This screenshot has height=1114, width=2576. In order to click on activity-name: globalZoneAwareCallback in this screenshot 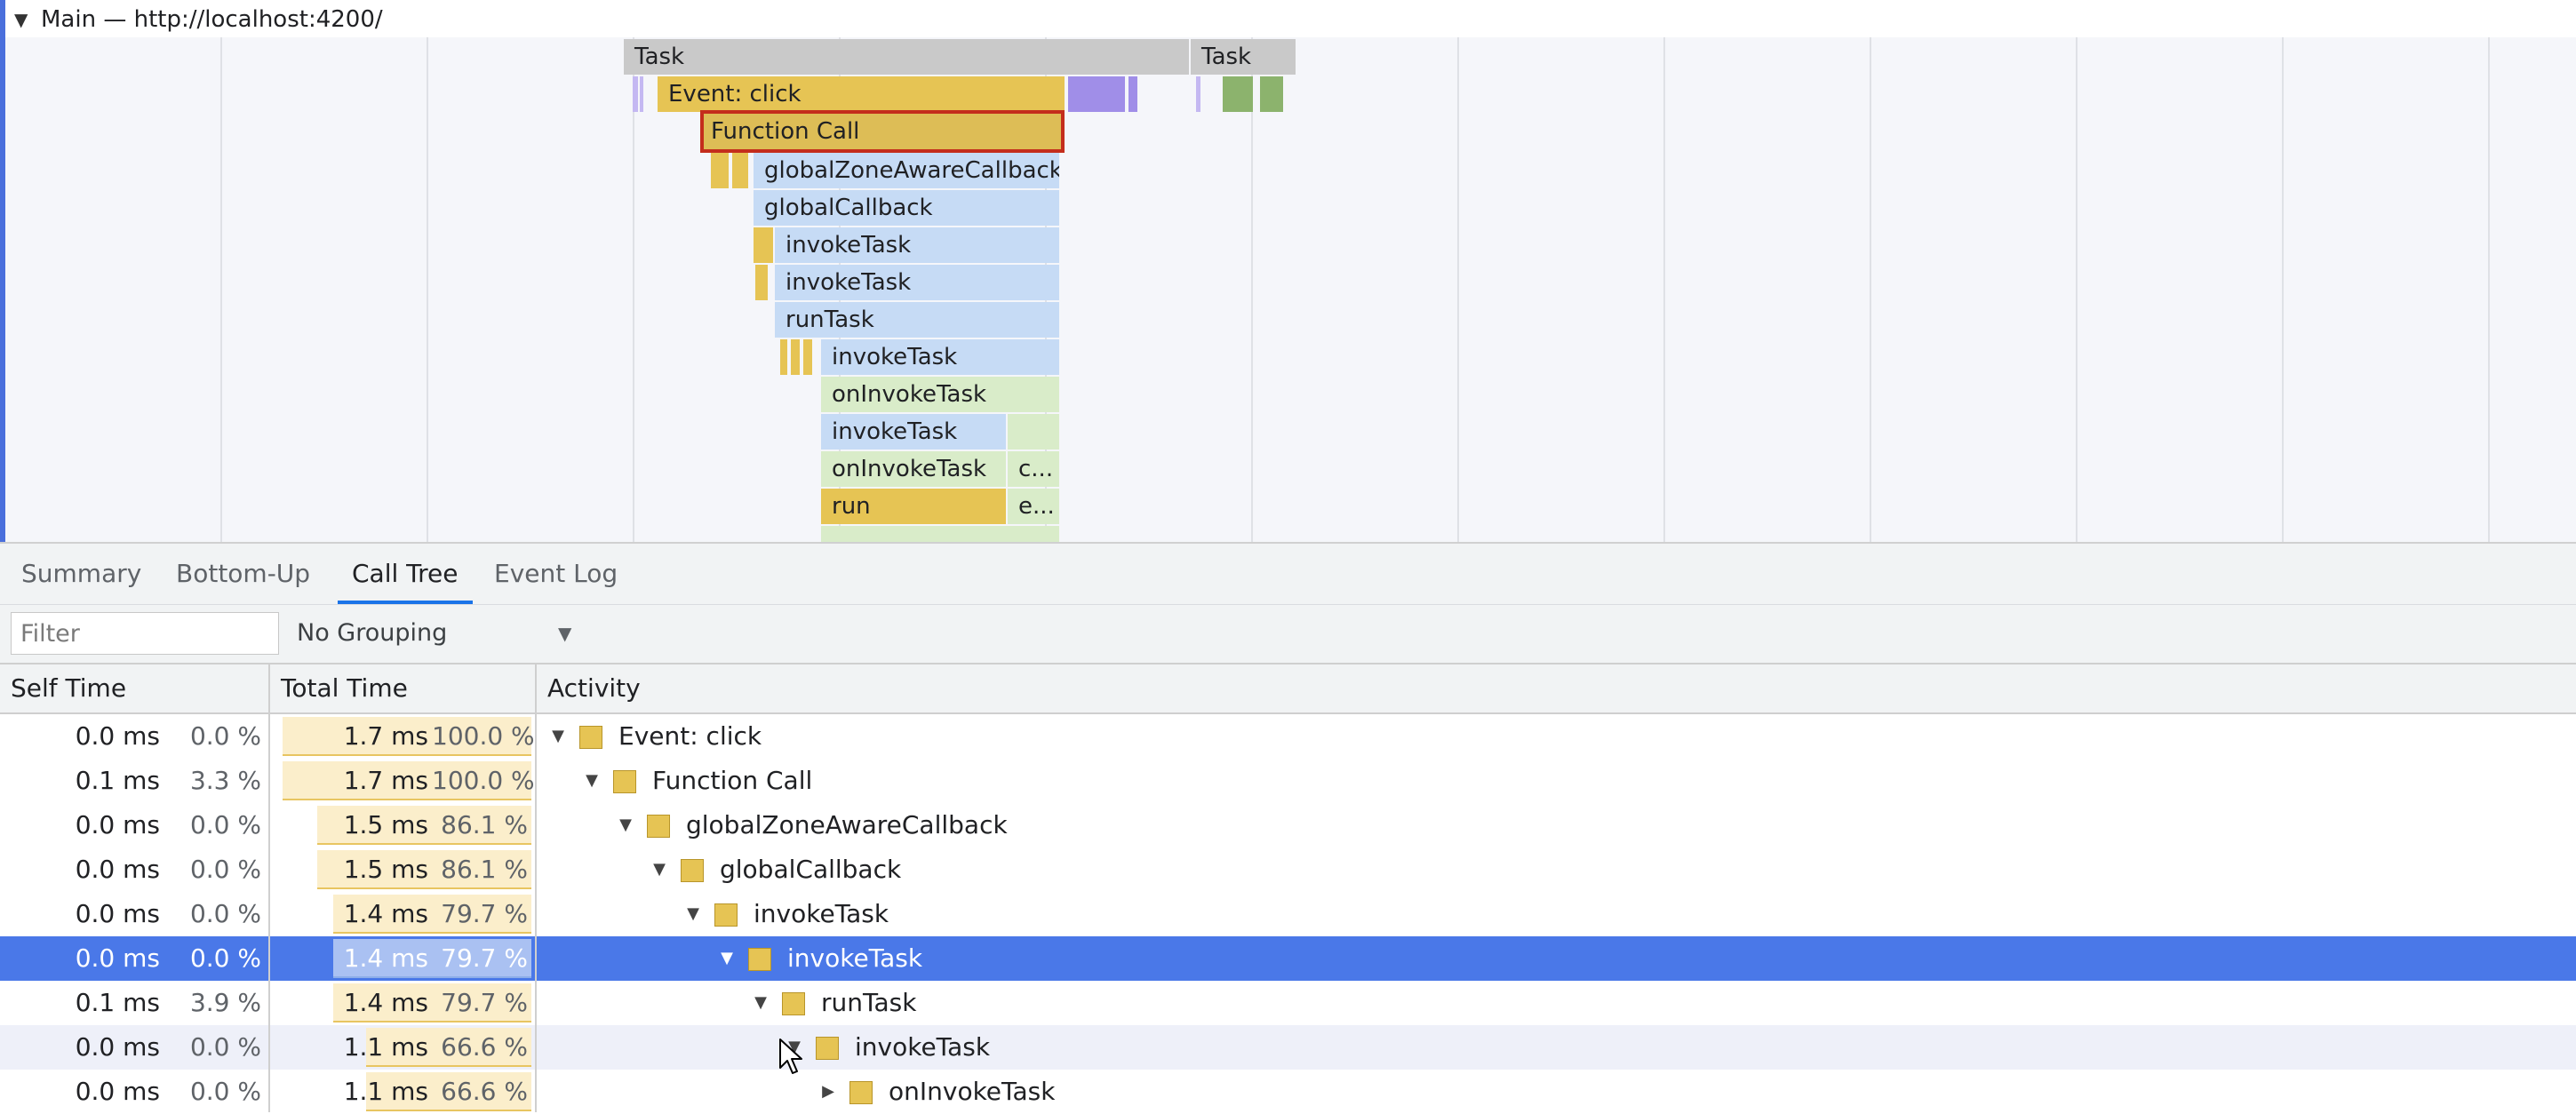, I will do `click(847, 825)`.